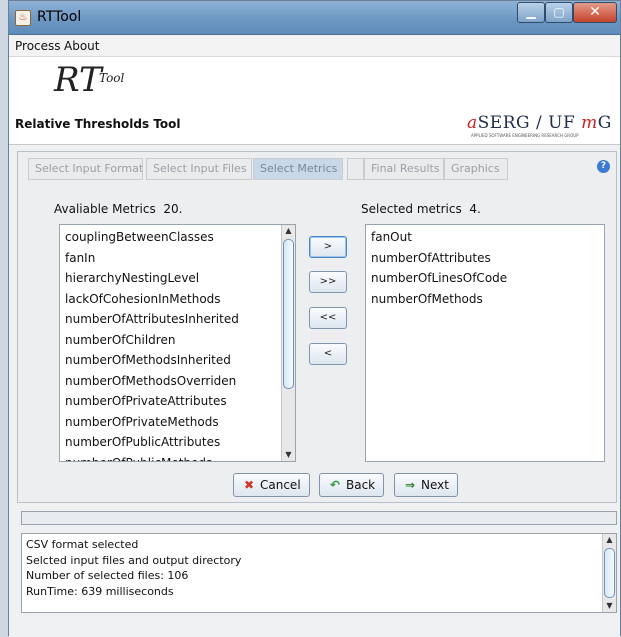 Image resolution: width=621 pixels, height=637 pixels. What do you see at coordinates (314, 630) in the screenshot?
I see `status-bar` at bounding box center [314, 630].